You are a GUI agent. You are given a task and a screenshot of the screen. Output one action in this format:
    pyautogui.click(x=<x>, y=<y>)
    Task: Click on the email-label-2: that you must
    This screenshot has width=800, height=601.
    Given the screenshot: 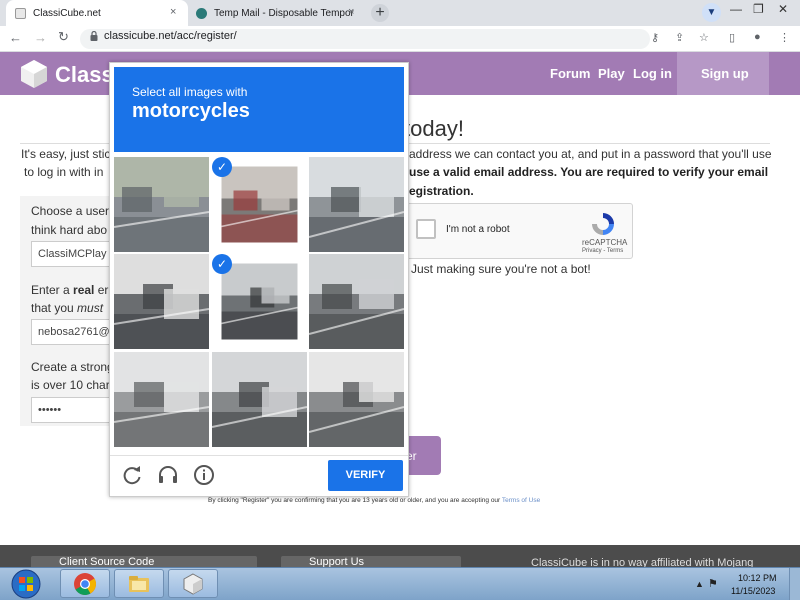 What is the action you would take?
    pyautogui.click(x=67, y=308)
    